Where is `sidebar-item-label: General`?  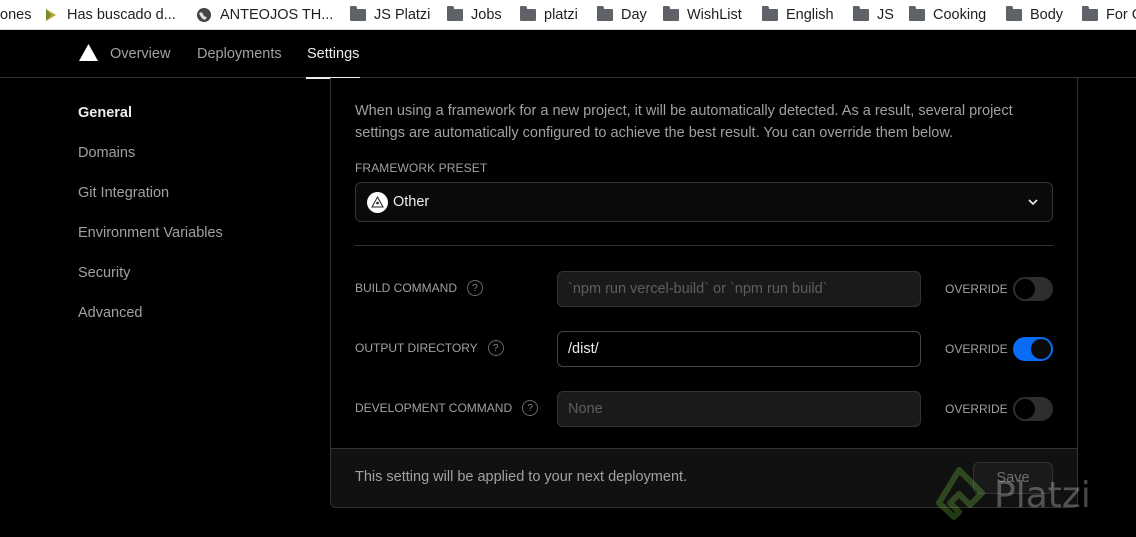 sidebar-item-label: General is located at coordinates (105, 113).